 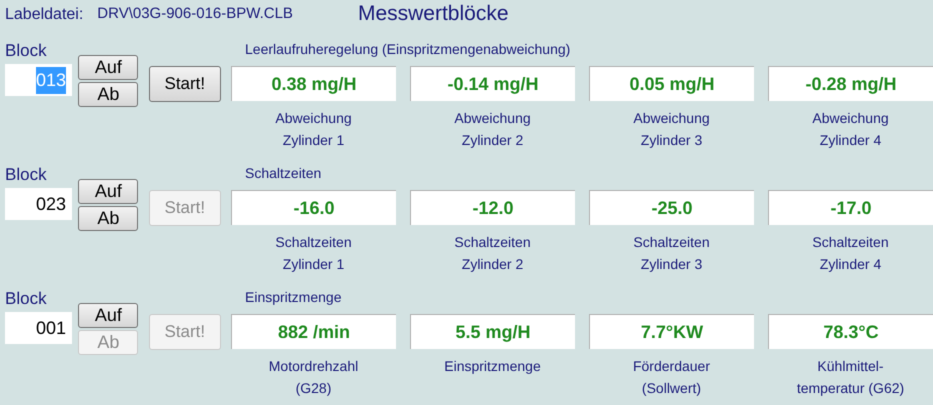 I want to click on value-display: -16.0, so click(x=313, y=207).